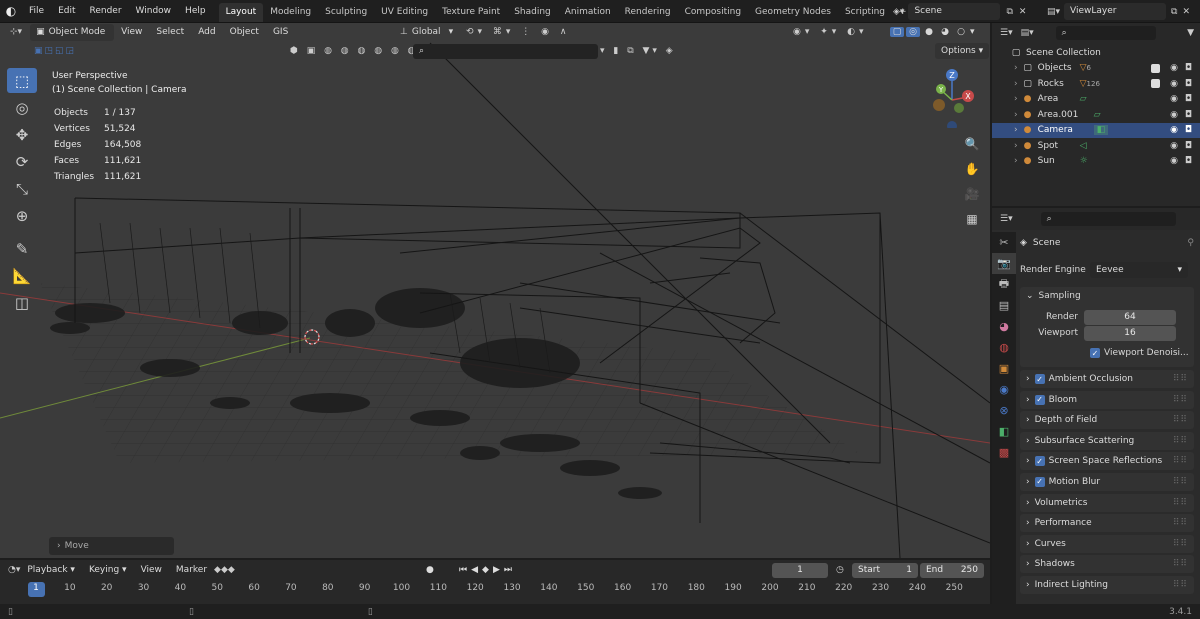 The image size is (1200, 619). Describe the element at coordinates (22, 161) in the screenshot. I see `rotate-tool-icon: ⟳` at that location.